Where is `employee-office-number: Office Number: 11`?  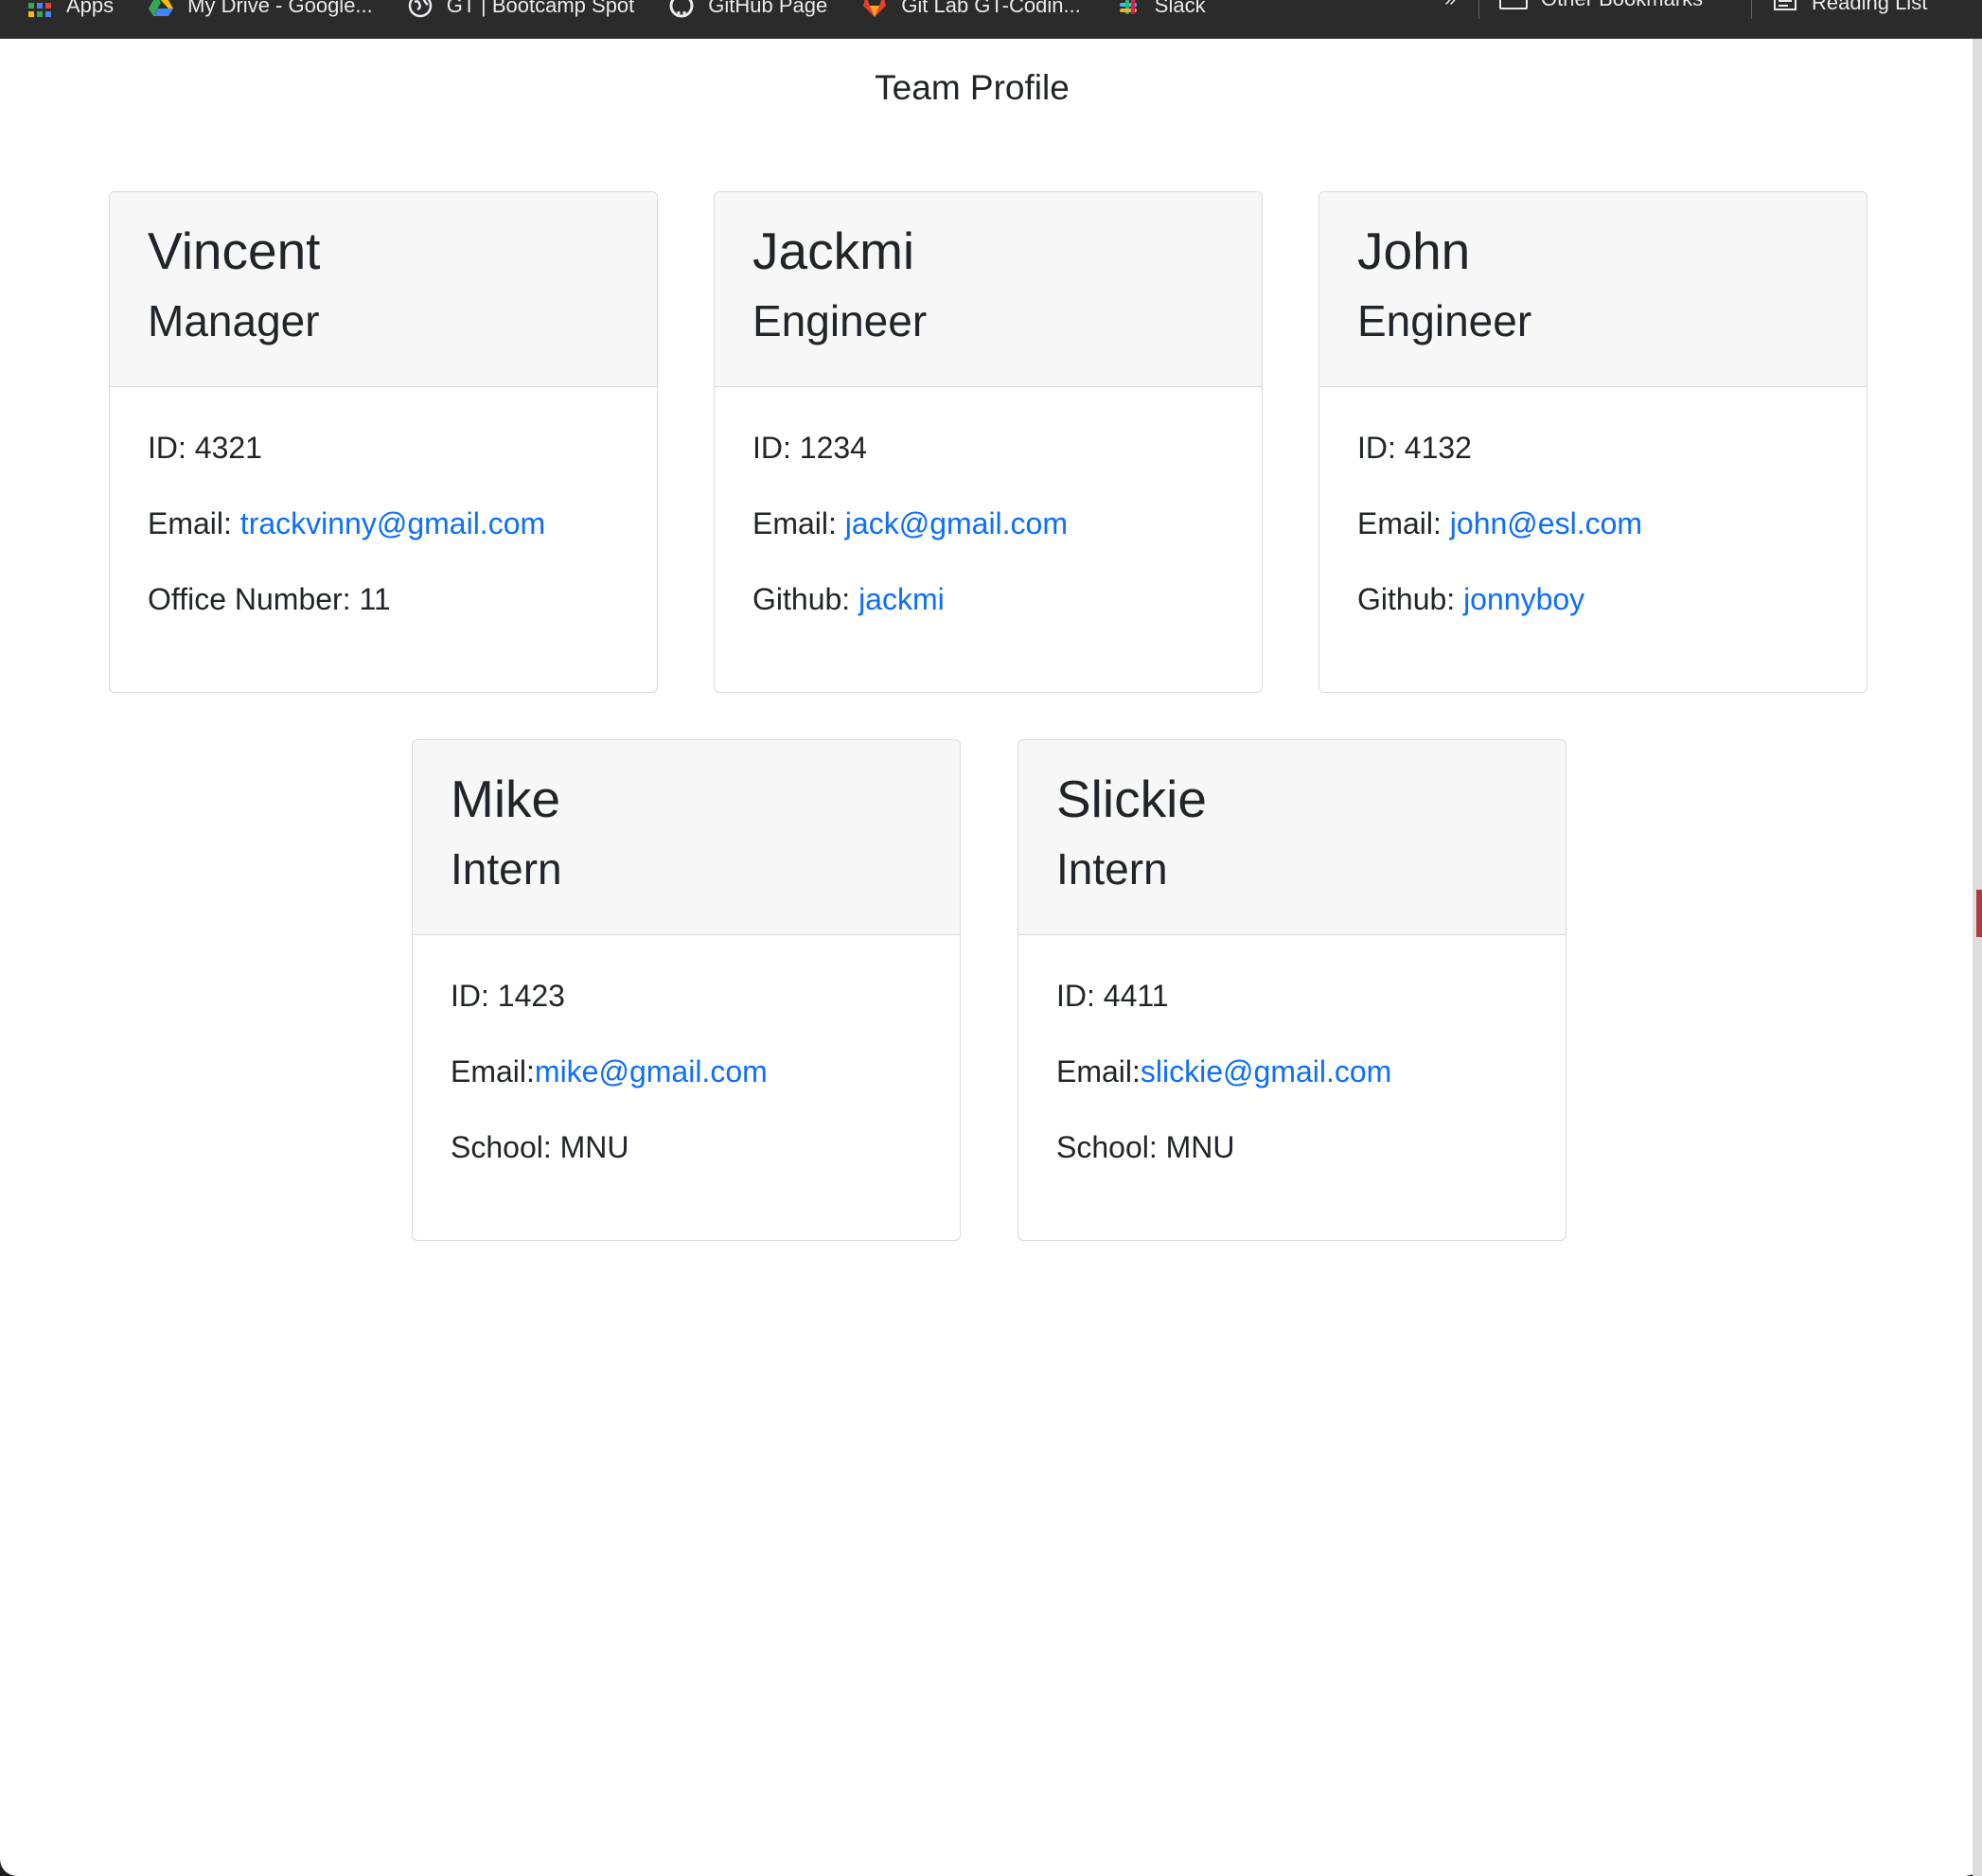 employee-office-number: Office Number: 11 is located at coordinates (403, 599).